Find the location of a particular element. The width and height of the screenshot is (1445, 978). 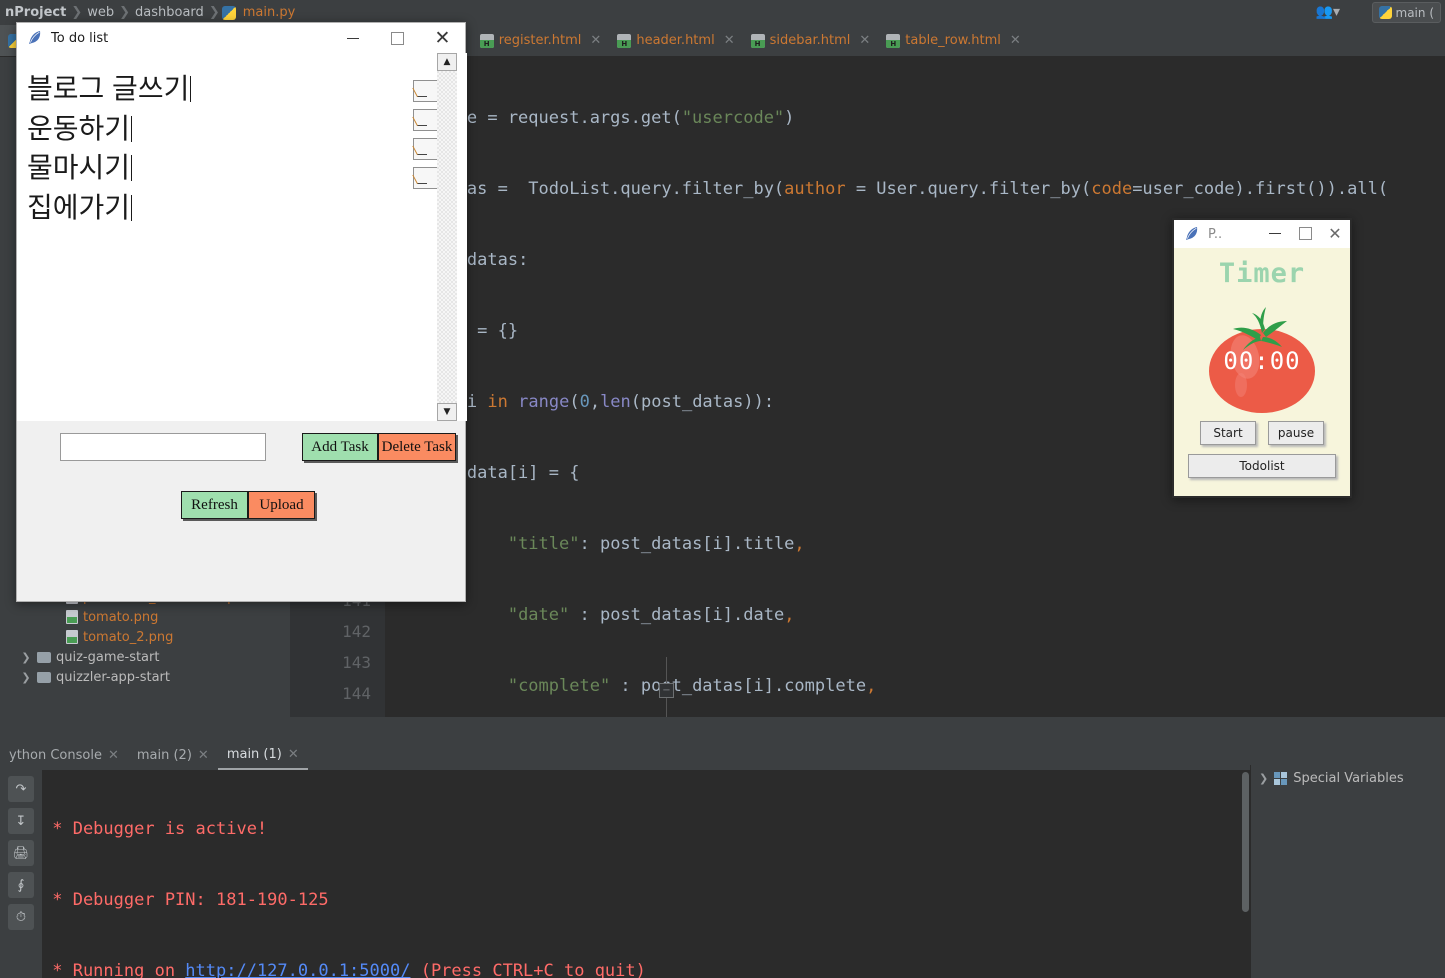

tree-item: ❯ quizzler-app-start is located at coordinates (145, 677).